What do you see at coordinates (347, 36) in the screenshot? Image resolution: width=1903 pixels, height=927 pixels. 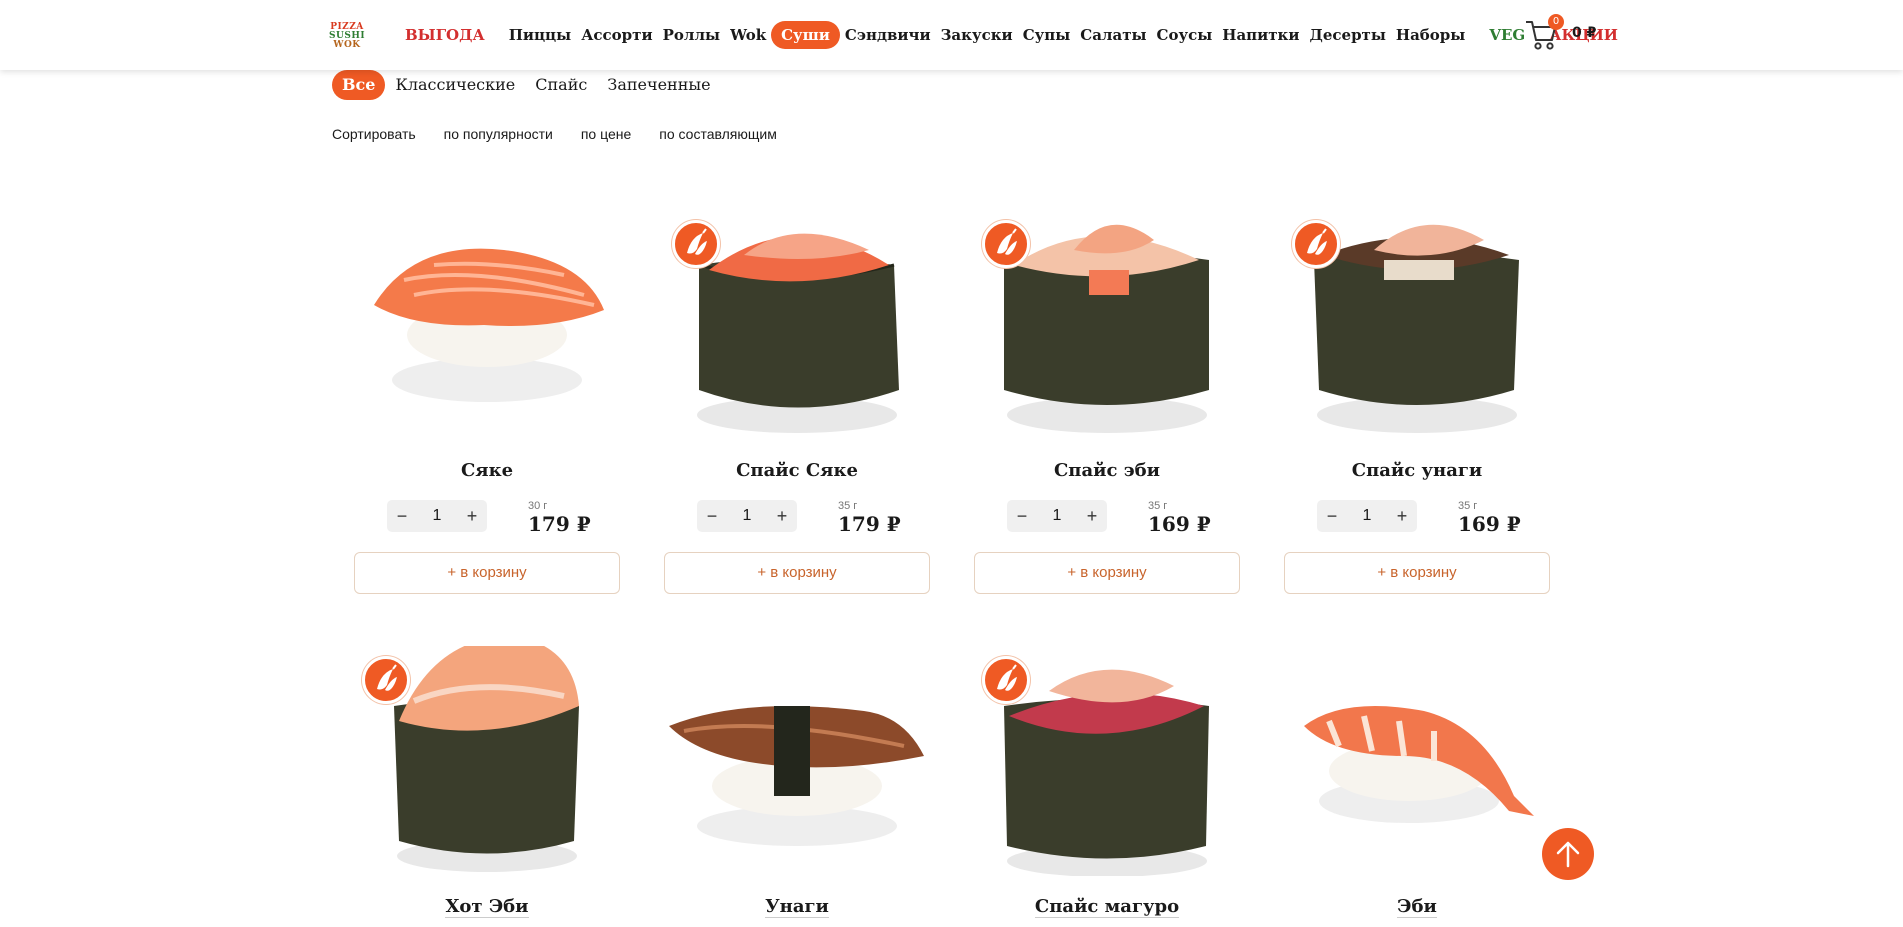 I see `logo: PIZZA SUSHI WOK` at bounding box center [347, 36].